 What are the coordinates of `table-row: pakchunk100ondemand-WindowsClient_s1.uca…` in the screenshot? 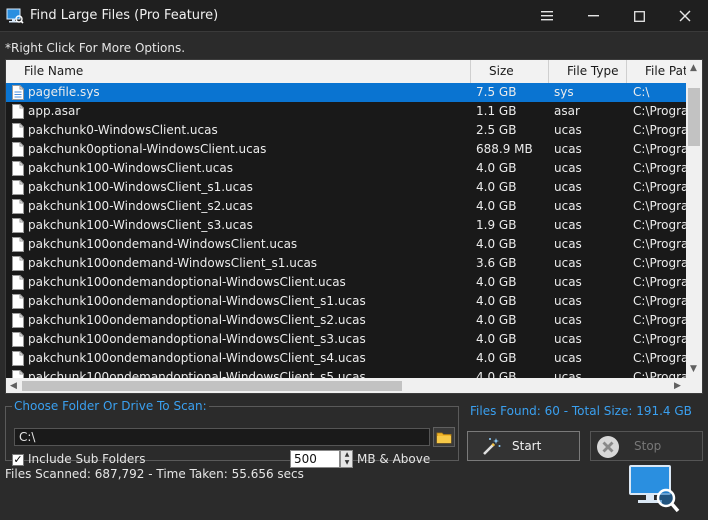 It's located at (347, 263).